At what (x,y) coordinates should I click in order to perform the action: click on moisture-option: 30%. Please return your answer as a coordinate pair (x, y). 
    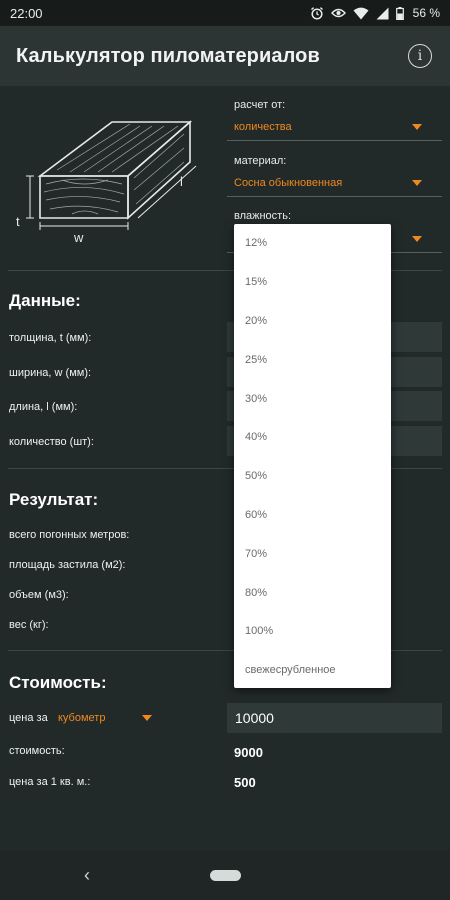
    Looking at the image, I should click on (312, 398).